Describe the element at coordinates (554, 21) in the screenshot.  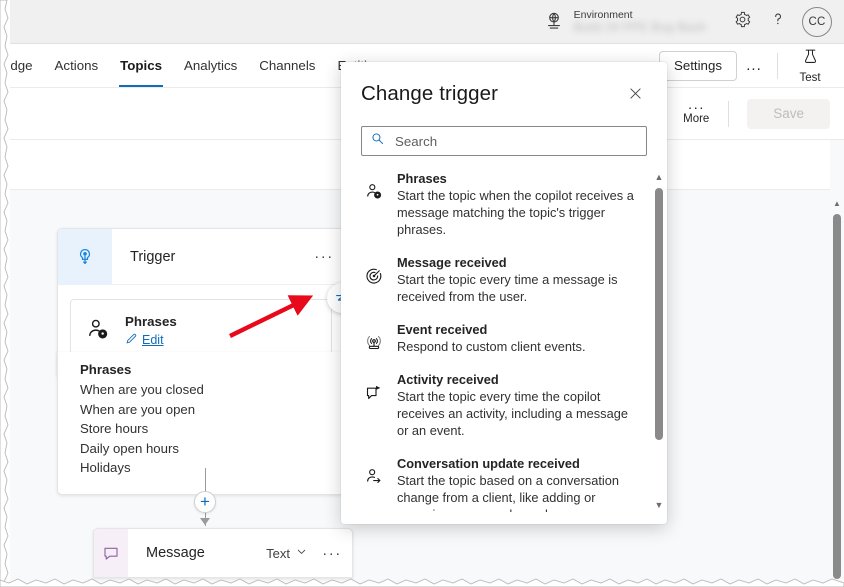
I see `globe-icon` at that location.